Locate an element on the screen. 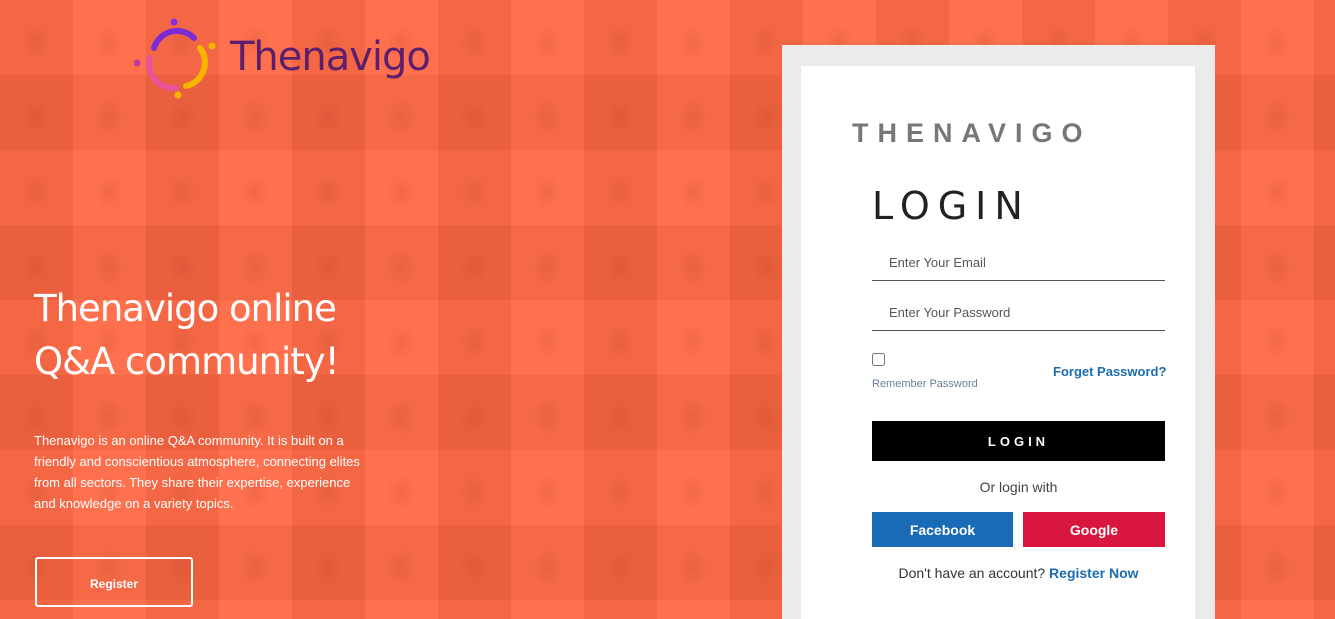  remember-password-label: Remember Password is located at coordinates (925, 384).